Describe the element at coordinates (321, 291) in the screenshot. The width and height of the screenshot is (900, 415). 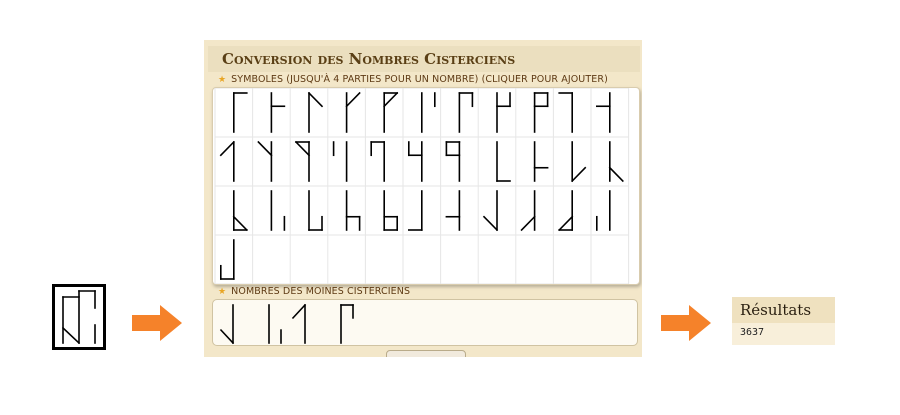
I see `monks-label-text: NOMBRES DES MOINES CISTERCIENS` at that location.